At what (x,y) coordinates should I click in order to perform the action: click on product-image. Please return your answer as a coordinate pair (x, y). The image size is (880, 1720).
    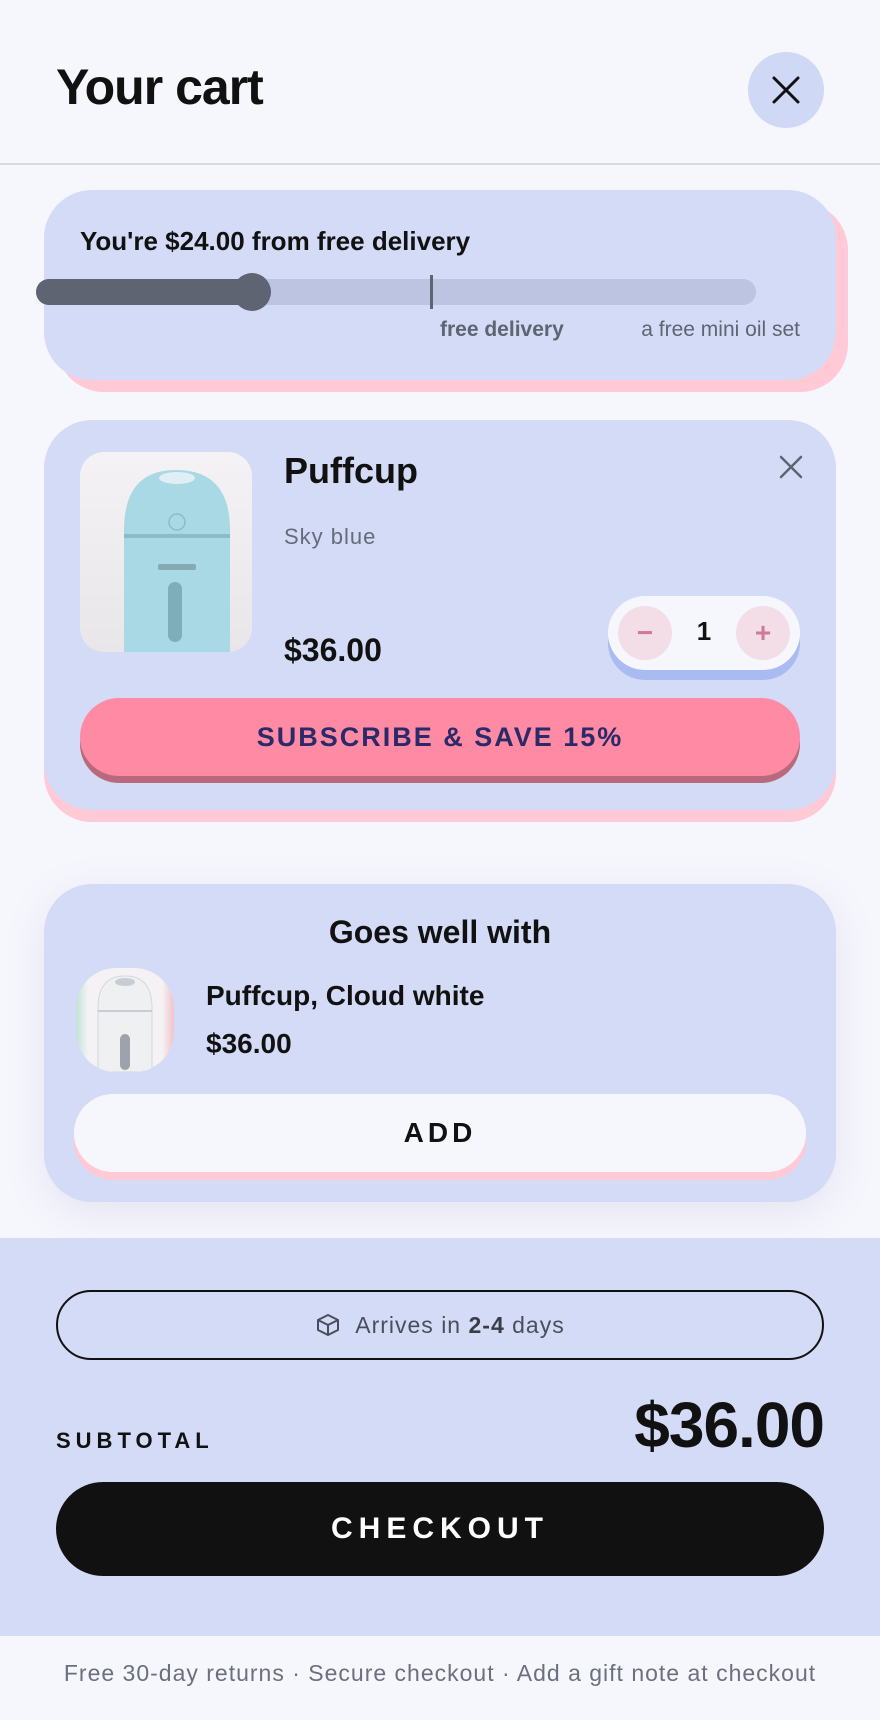
    Looking at the image, I should click on (166, 552).